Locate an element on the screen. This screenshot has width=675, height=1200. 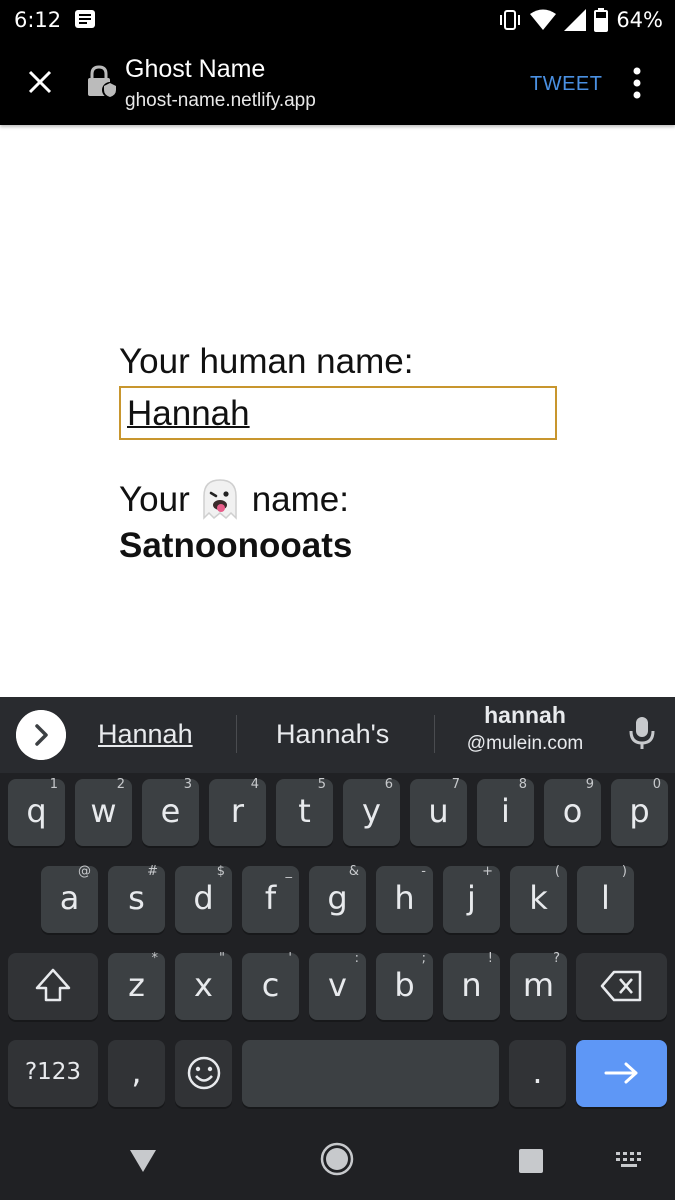
signal-icon is located at coordinates (575, 20).